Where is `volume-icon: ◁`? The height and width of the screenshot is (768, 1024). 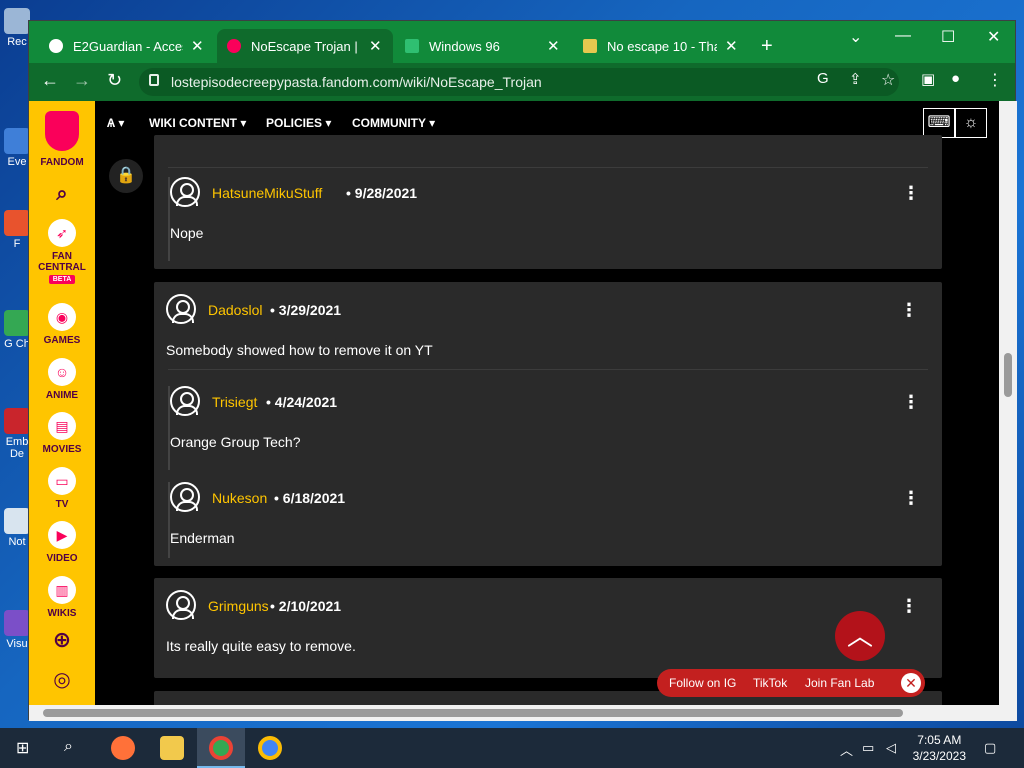 volume-icon: ◁ is located at coordinates (891, 748).